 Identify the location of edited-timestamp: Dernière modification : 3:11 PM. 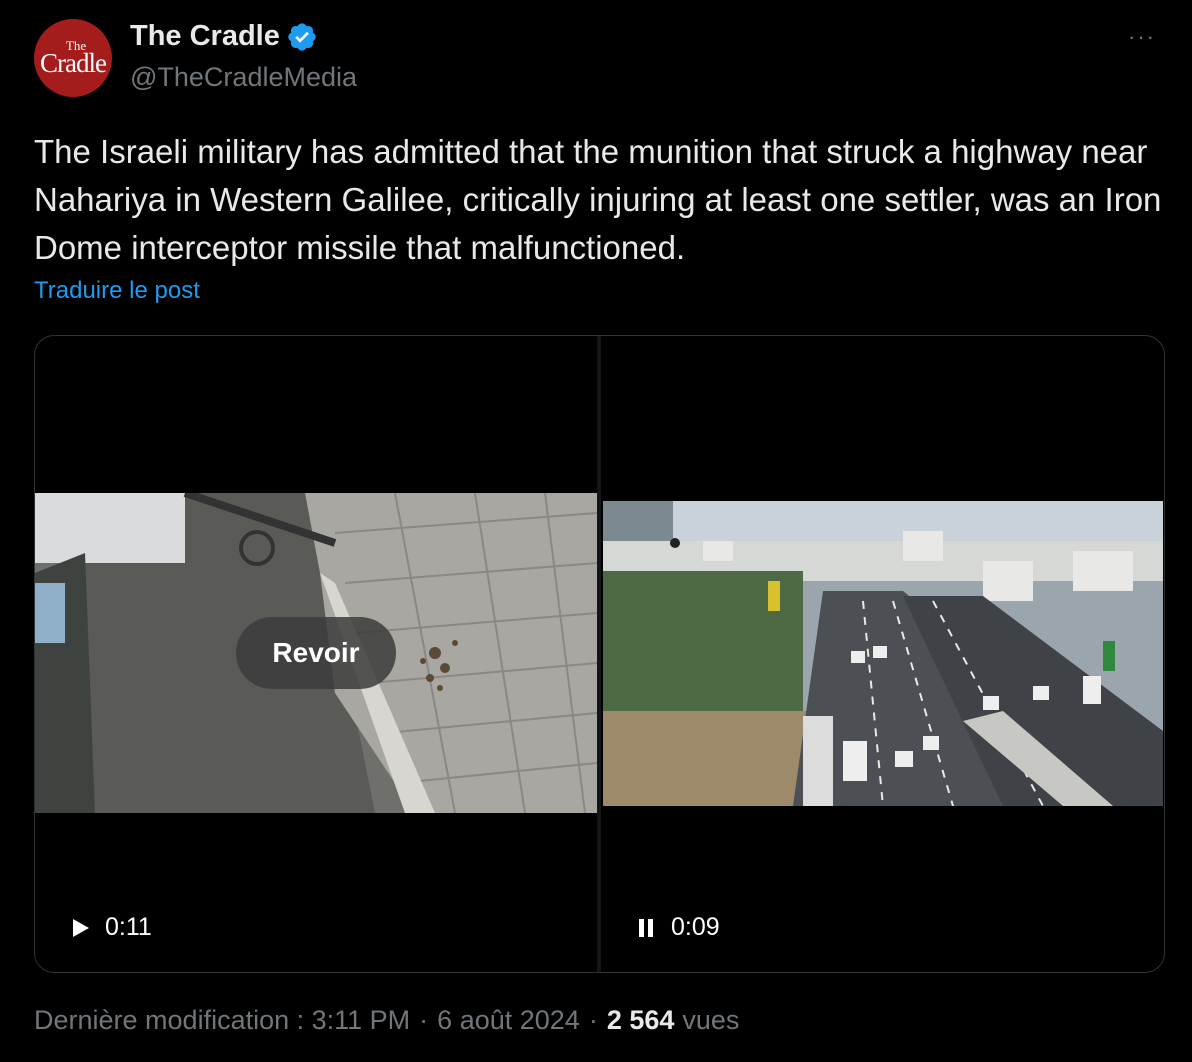
(222, 1020).